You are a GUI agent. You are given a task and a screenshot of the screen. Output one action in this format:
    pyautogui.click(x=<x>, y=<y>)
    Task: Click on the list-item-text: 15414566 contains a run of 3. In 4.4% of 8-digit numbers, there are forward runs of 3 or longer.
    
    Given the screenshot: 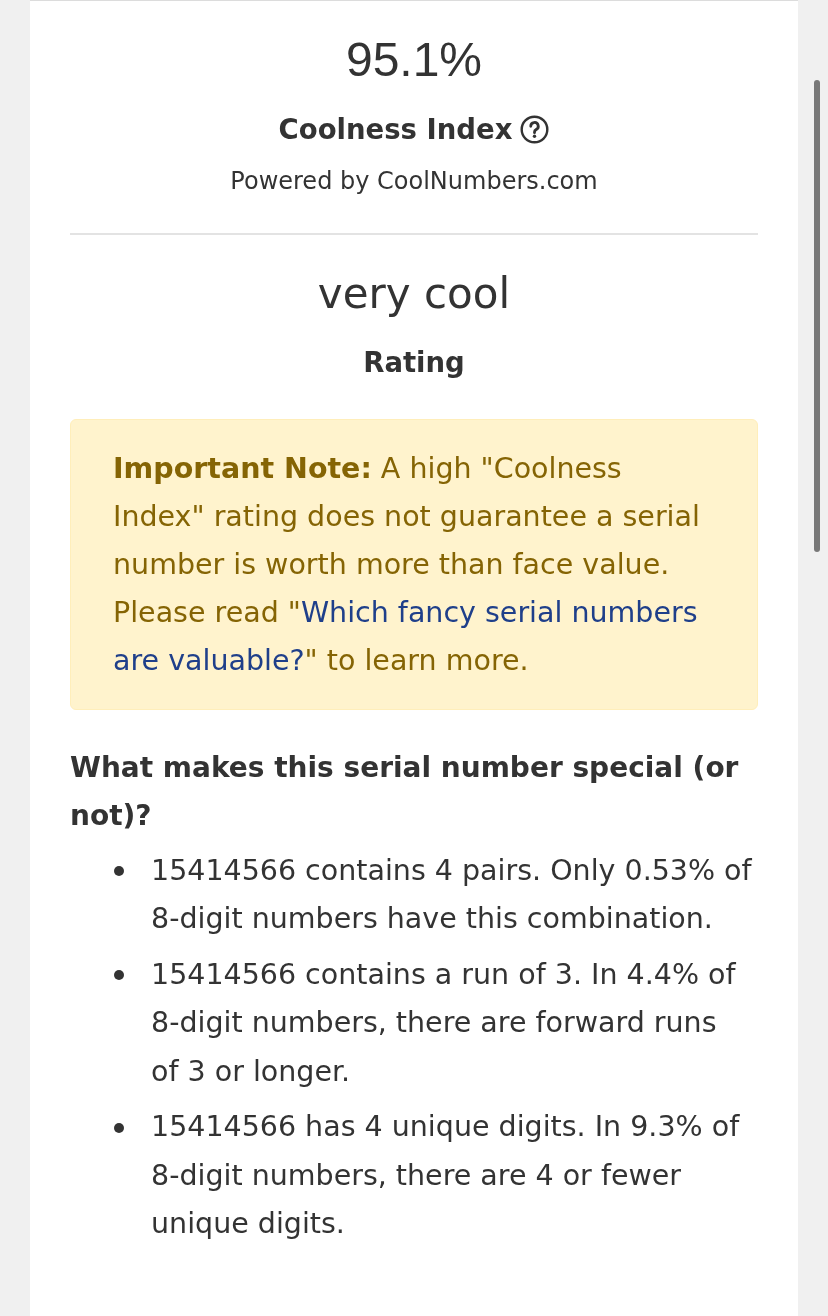 What is the action you would take?
    pyautogui.click(x=444, y=1023)
    